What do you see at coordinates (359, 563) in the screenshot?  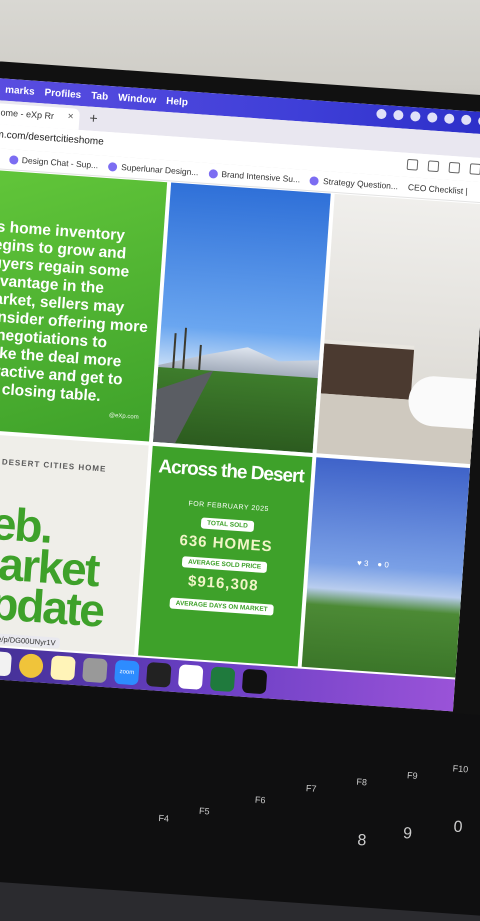 I see `heart-icon: ♥` at bounding box center [359, 563].